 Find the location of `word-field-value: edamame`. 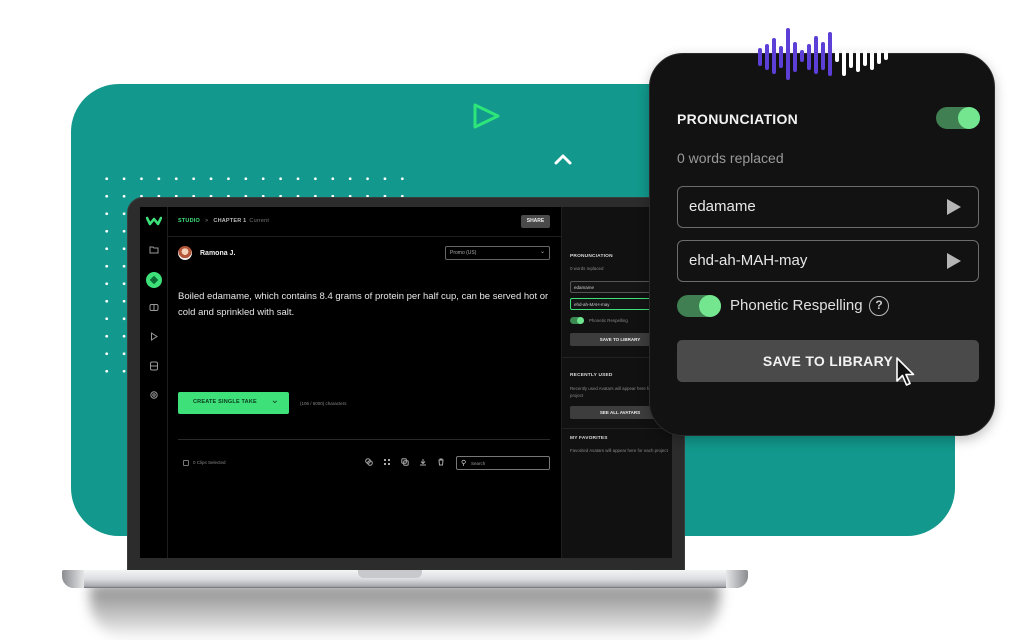

word-field-value: edamame is located at coordinates (722, 206).